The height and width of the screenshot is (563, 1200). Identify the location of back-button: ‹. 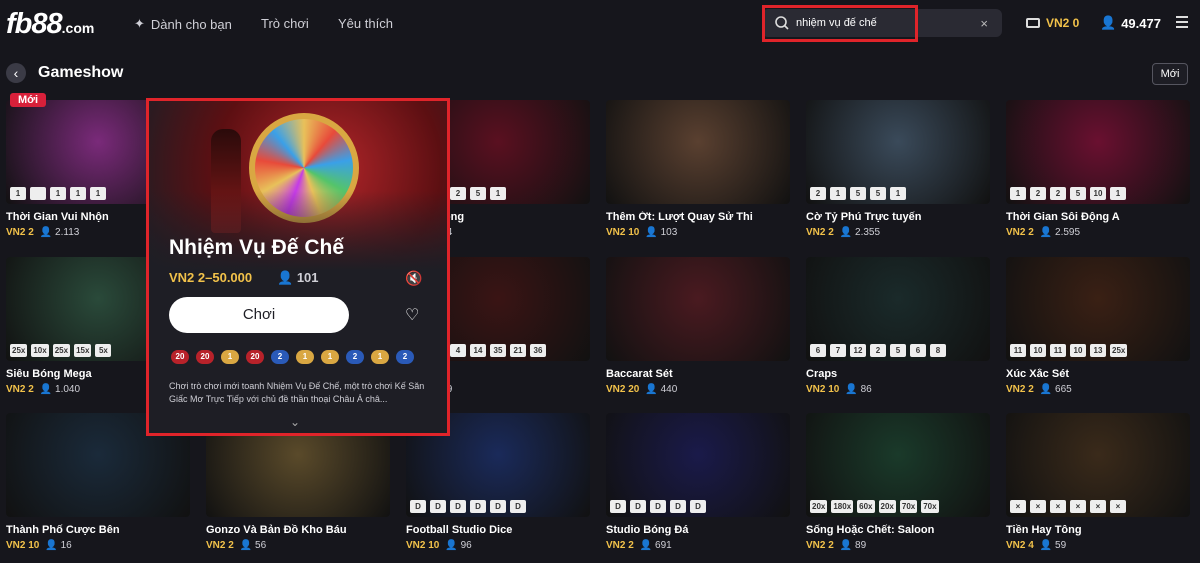
(16, 73).